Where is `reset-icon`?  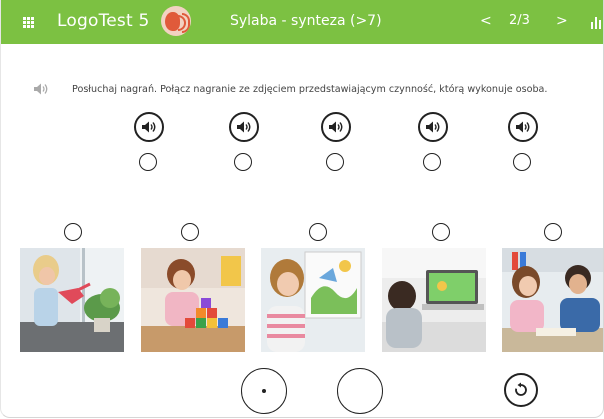 reset-icon is located at coordinates (521, 389).